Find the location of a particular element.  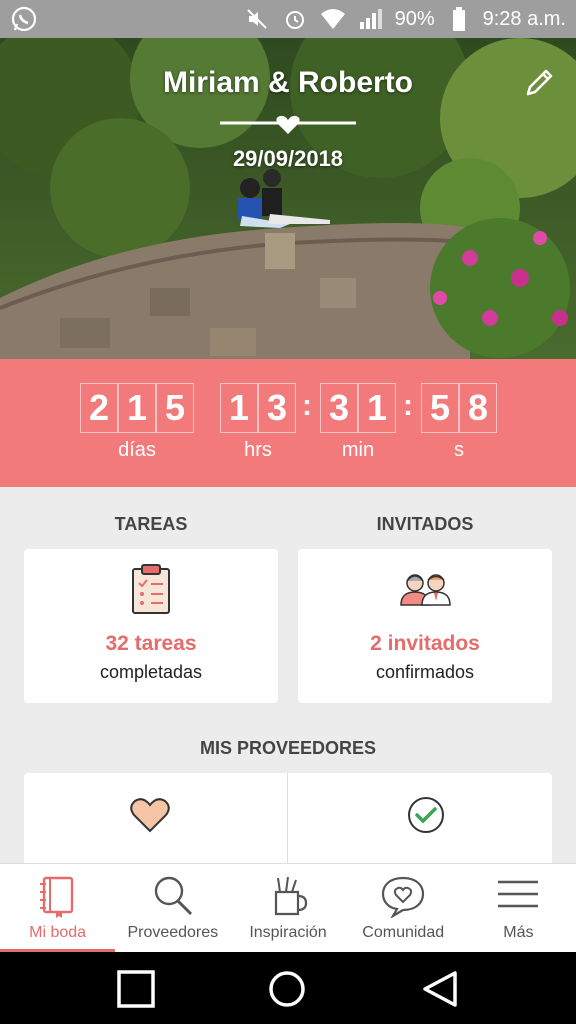

clock-time: 9:28 a.m. is located at coordinates (524, 18).